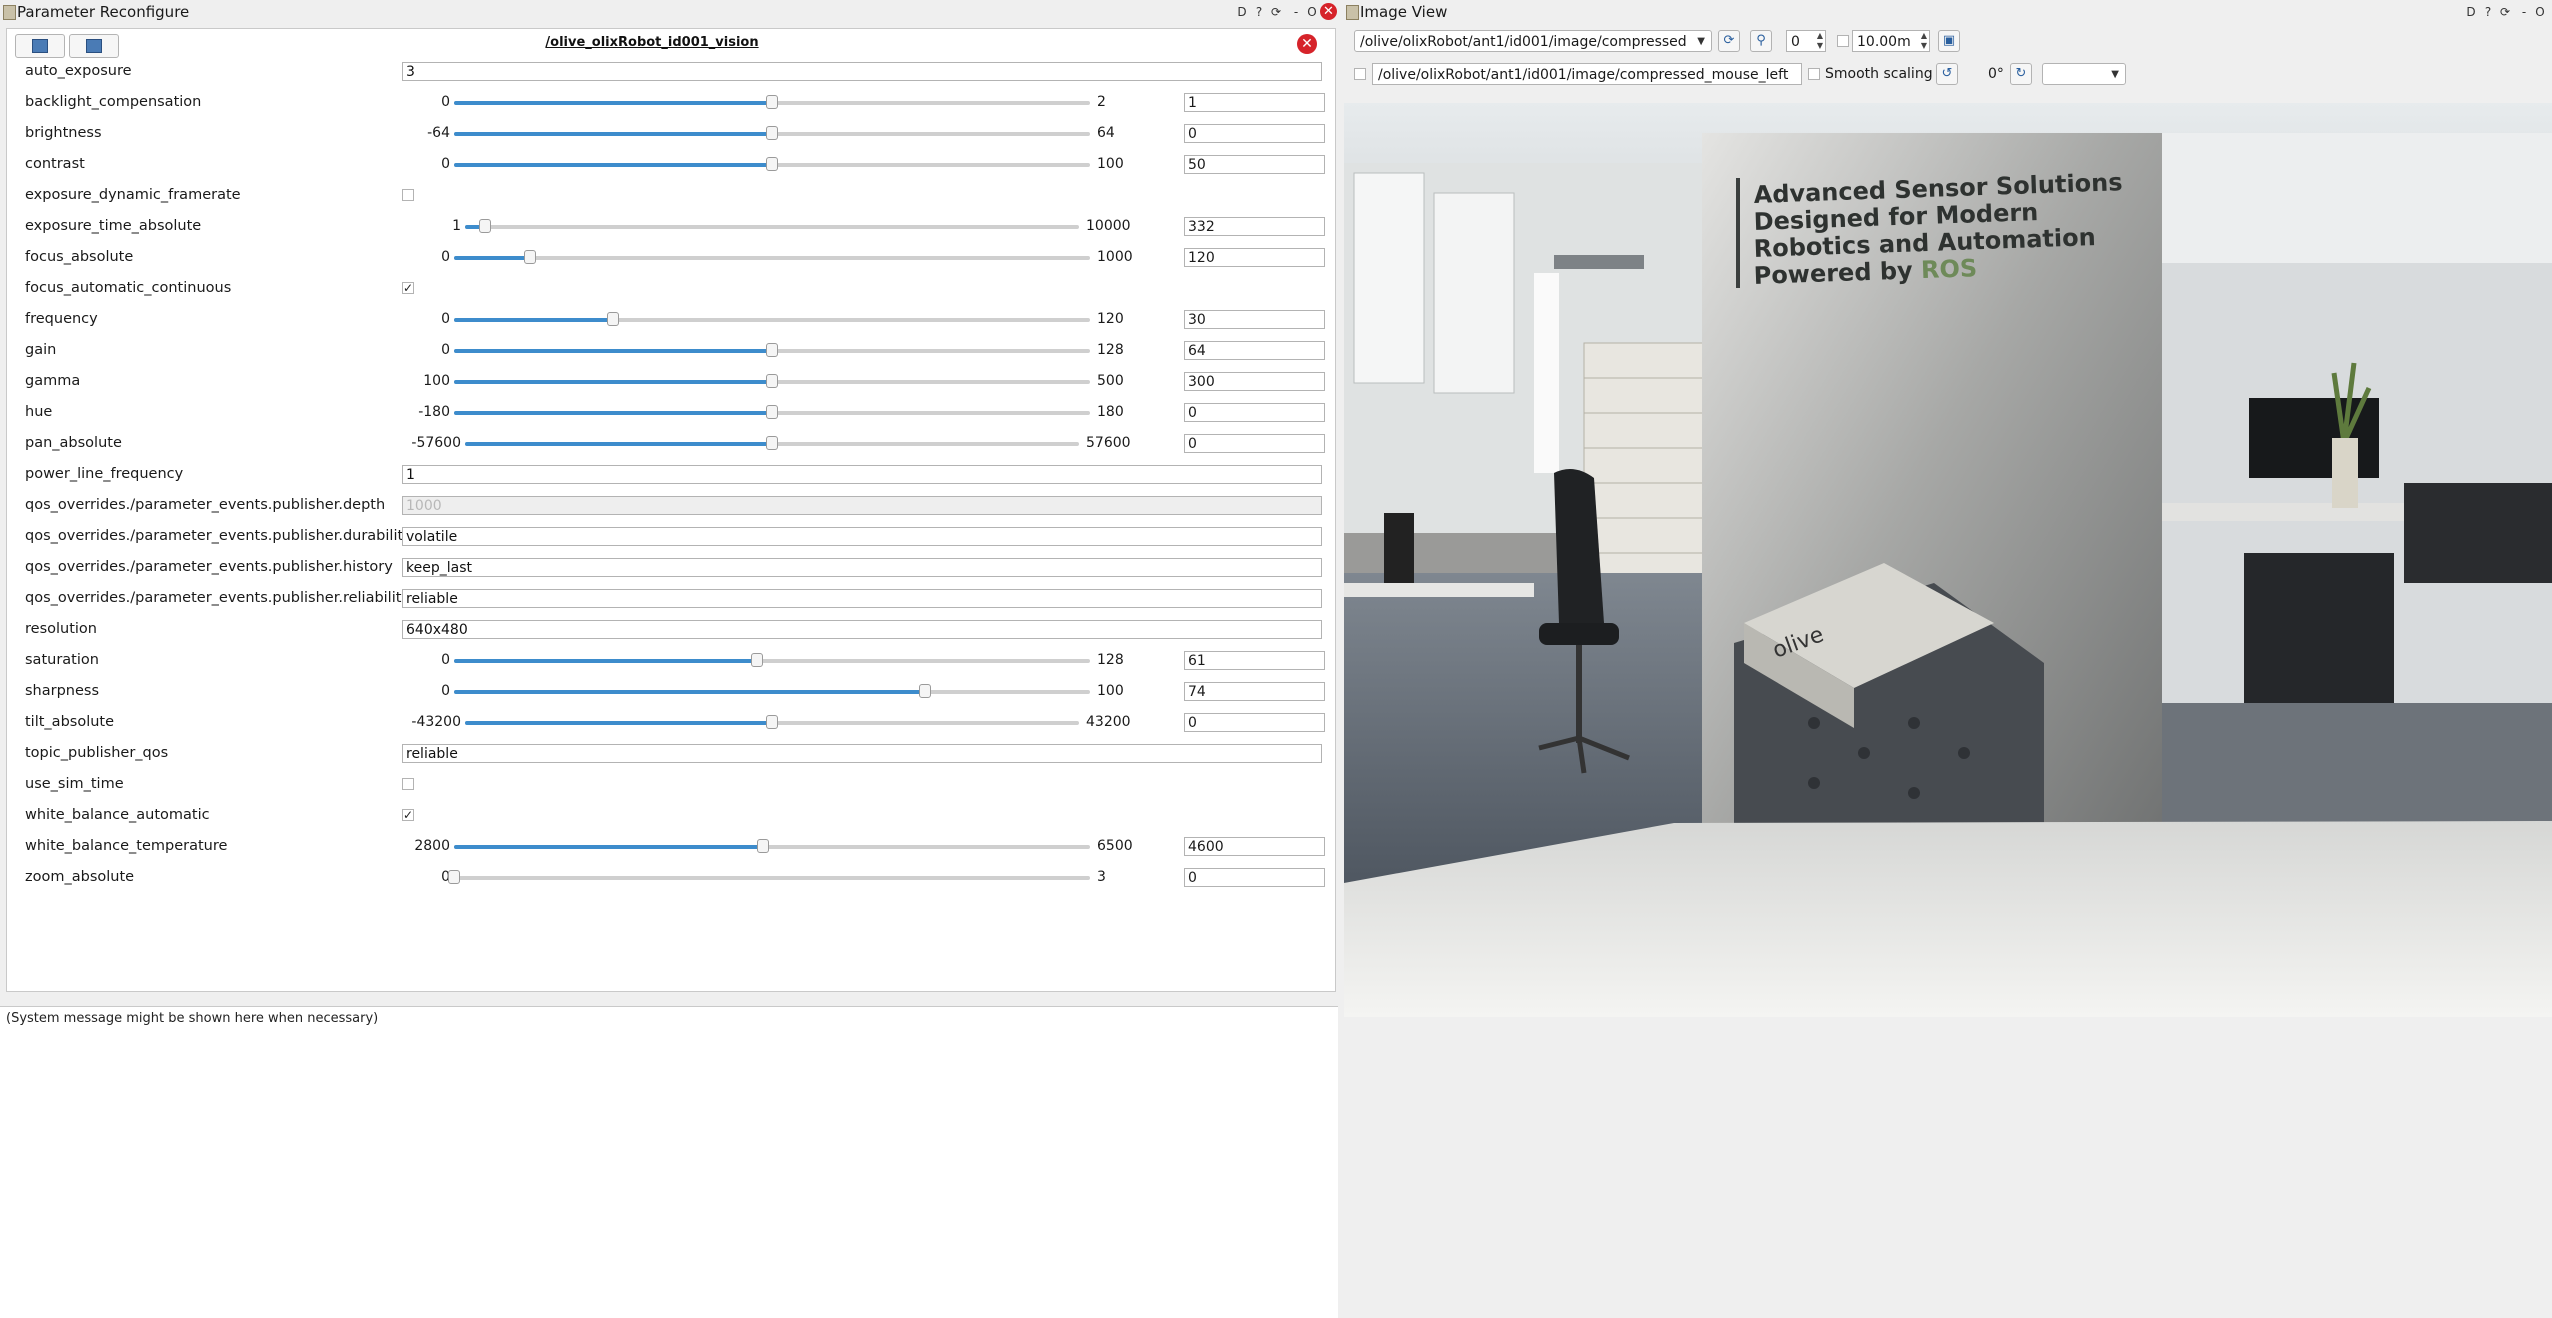 This screenshot has width=2552, height=1318. I want to click on param-value-field: 3, so click(862, 71).